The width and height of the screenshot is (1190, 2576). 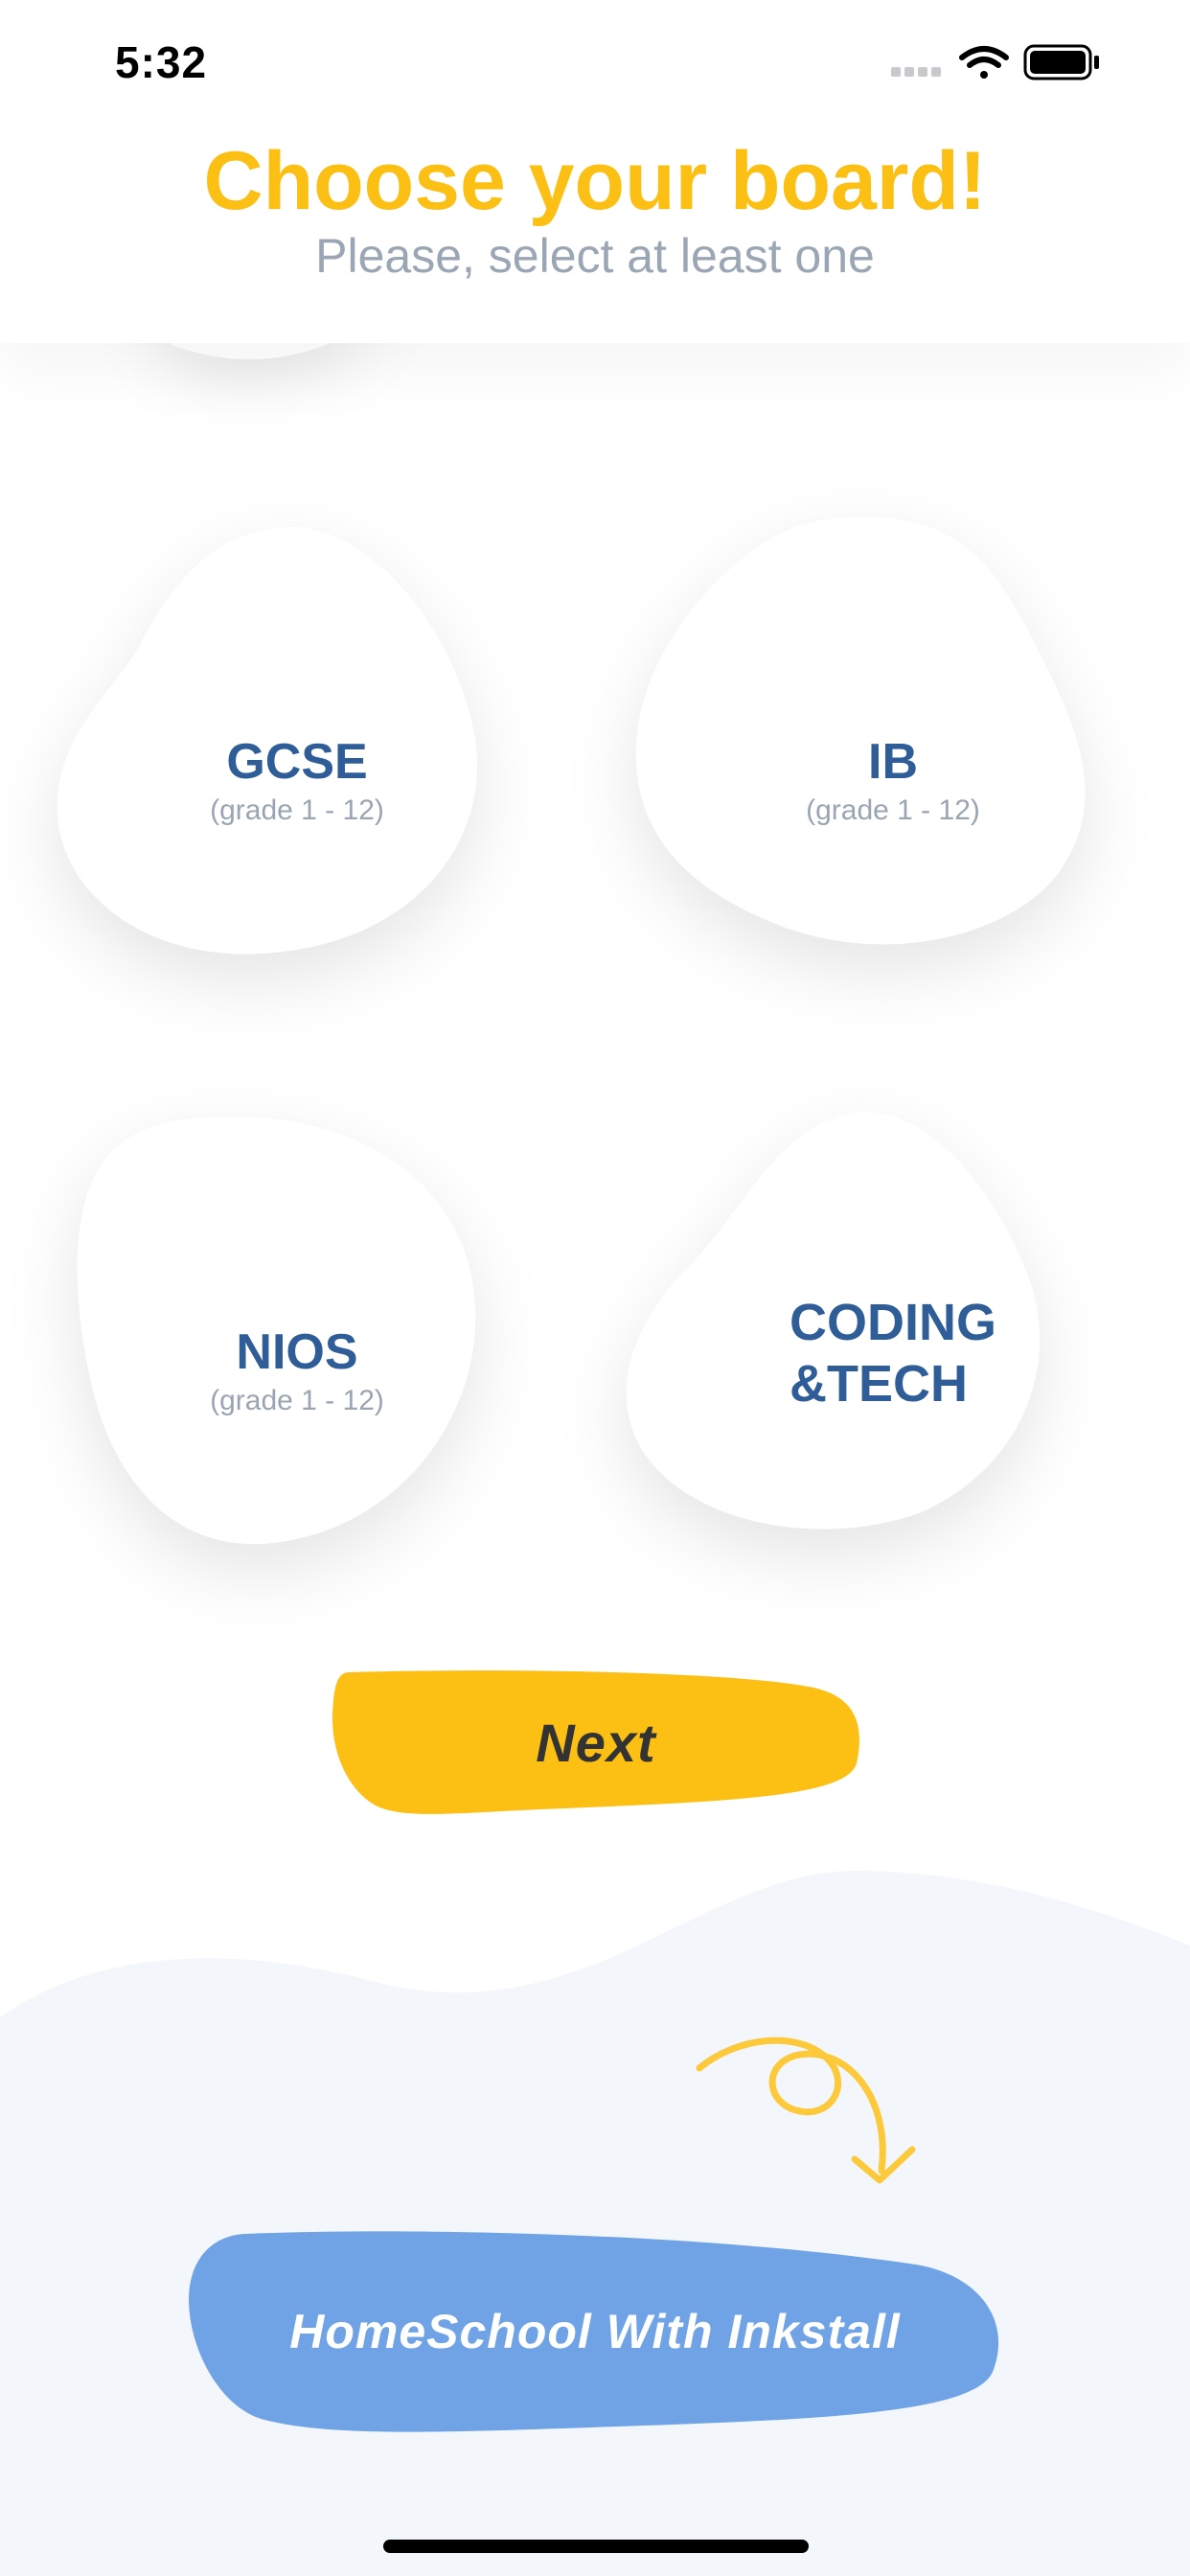 I want to click on board-name-ib: IB, so click(x=893, y=762).